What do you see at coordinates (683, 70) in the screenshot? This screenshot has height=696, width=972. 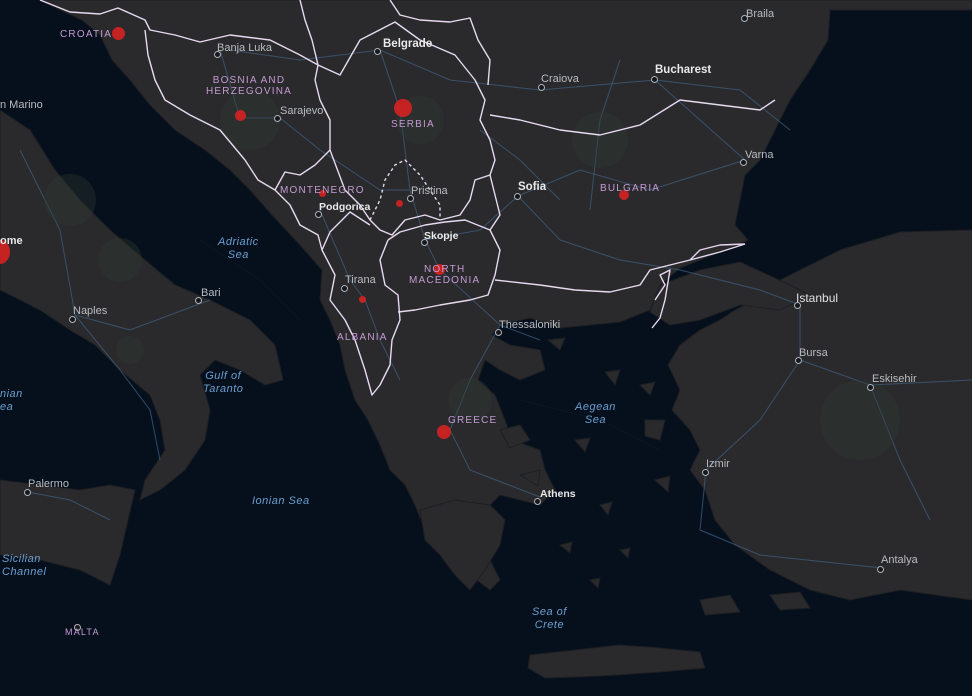 I see `capital-label-bucharest: Bucharest` at bounding box center [683, 70].